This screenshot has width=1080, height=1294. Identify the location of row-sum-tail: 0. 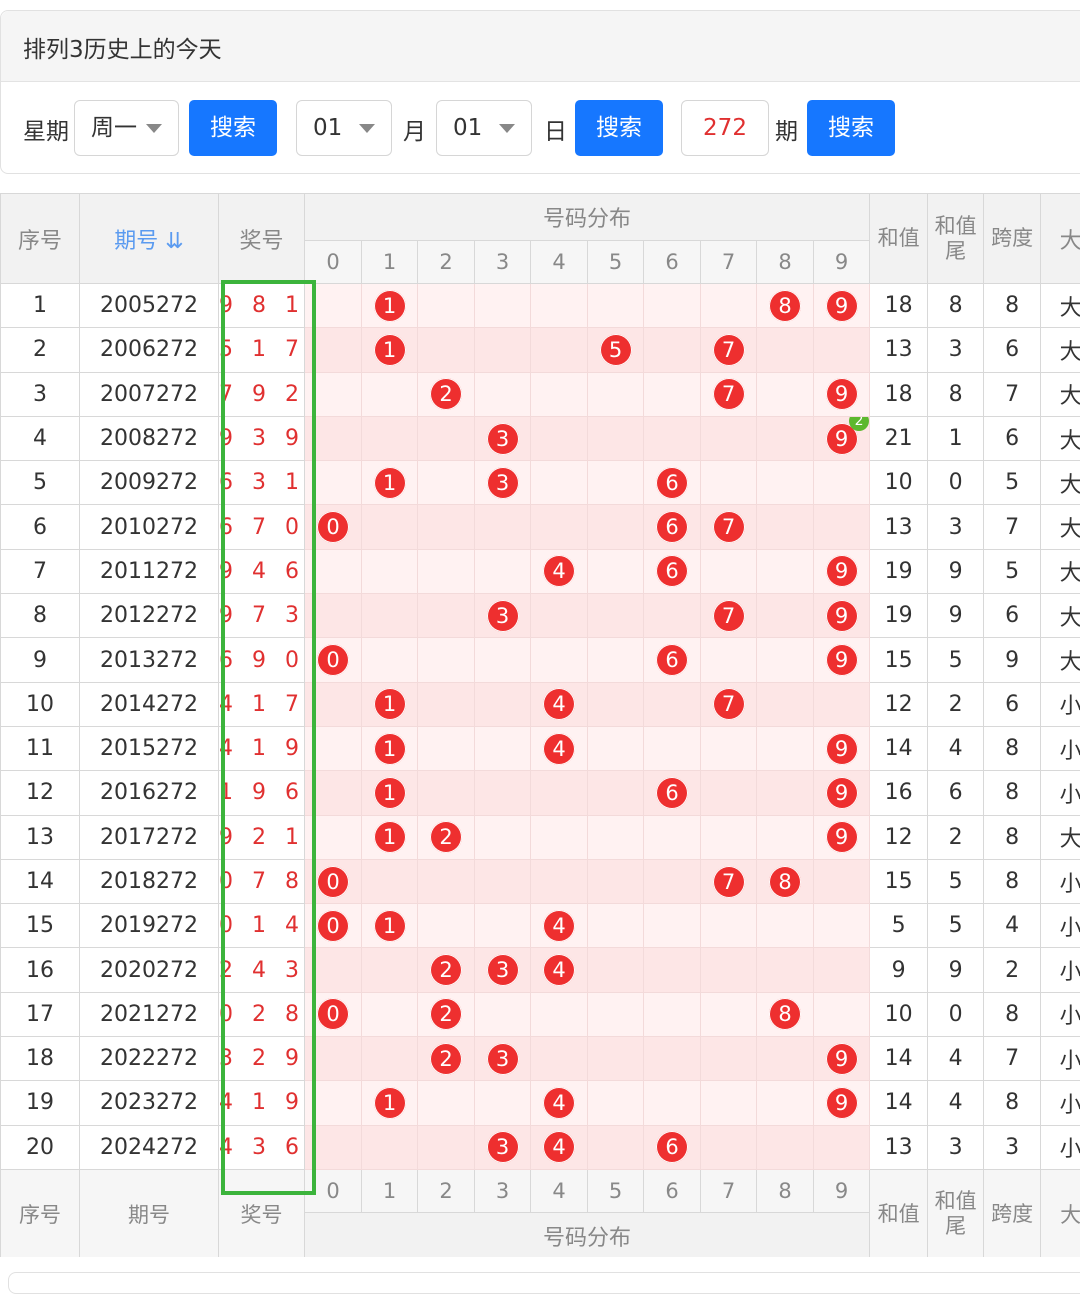
(956, 483).